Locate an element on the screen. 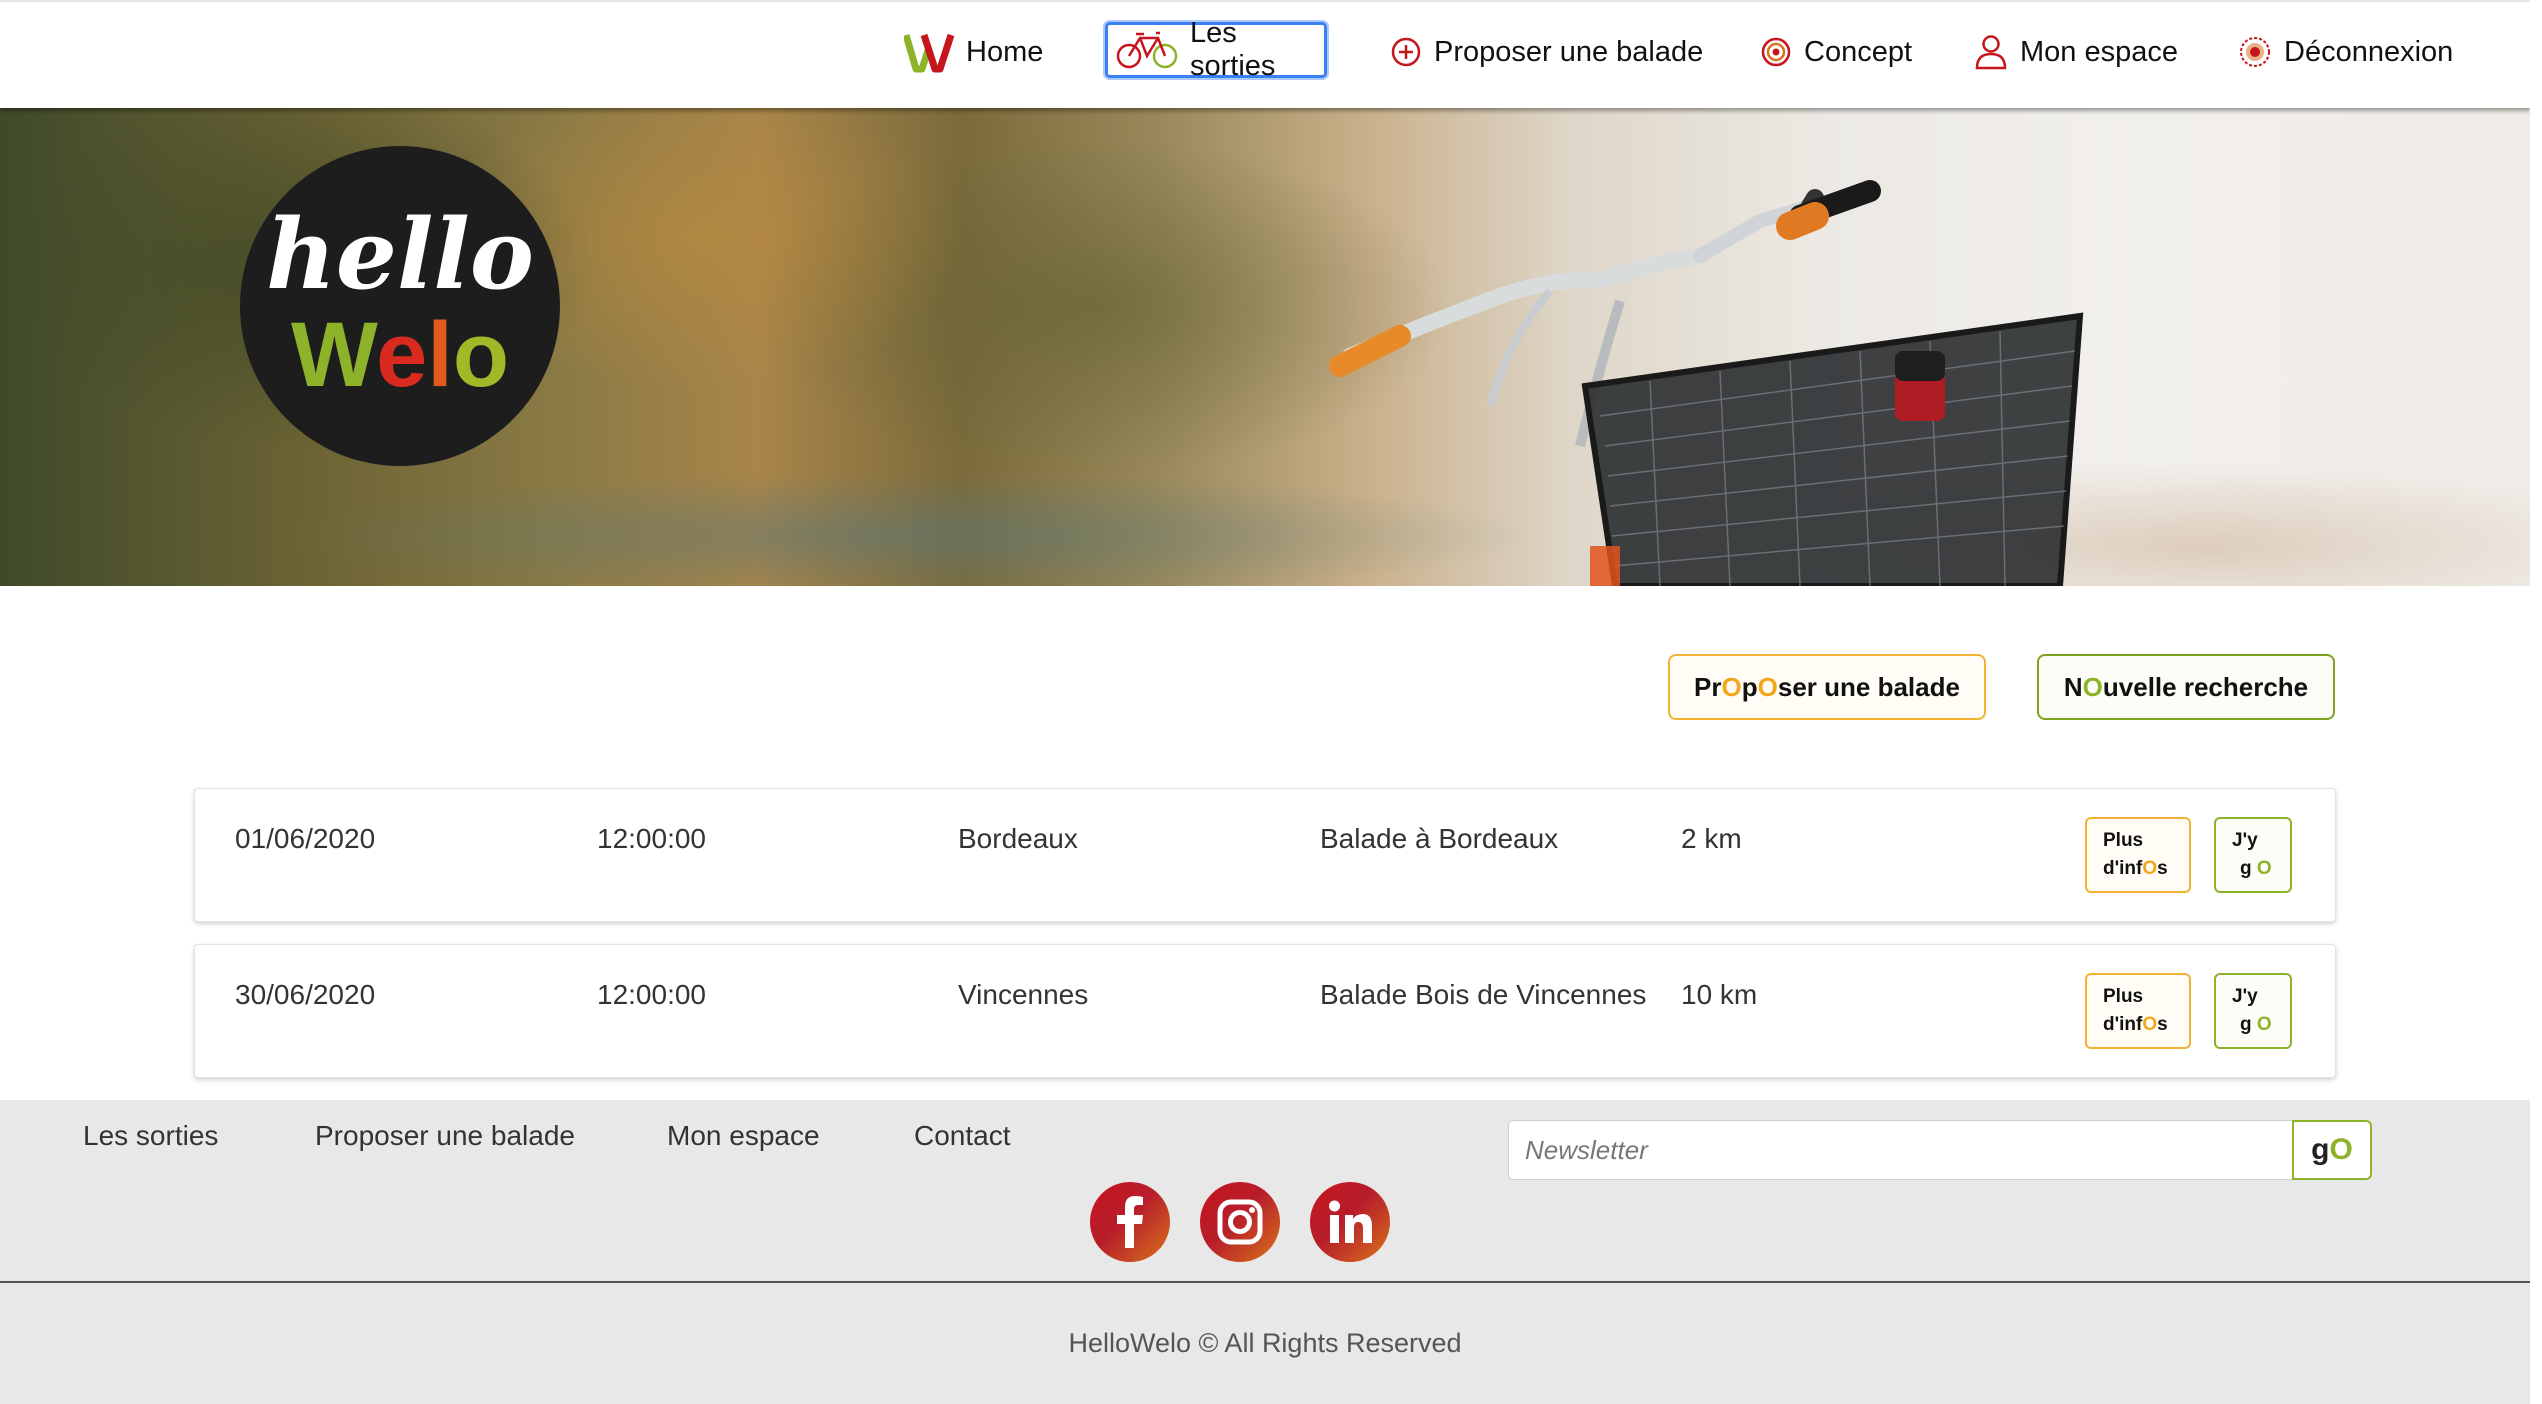  ride-distance: 10 km is located at coordinates (1719, 994).